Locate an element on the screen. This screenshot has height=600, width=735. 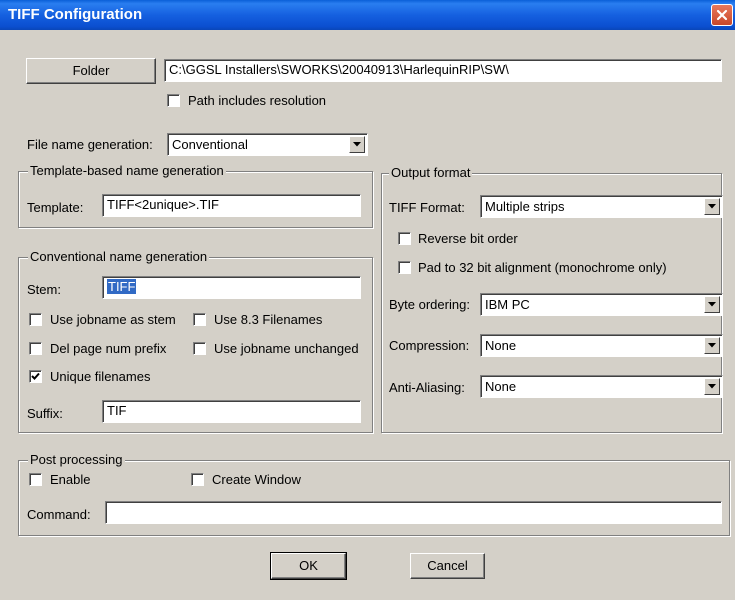
compression-select: None is located at coordinates (601, 345).